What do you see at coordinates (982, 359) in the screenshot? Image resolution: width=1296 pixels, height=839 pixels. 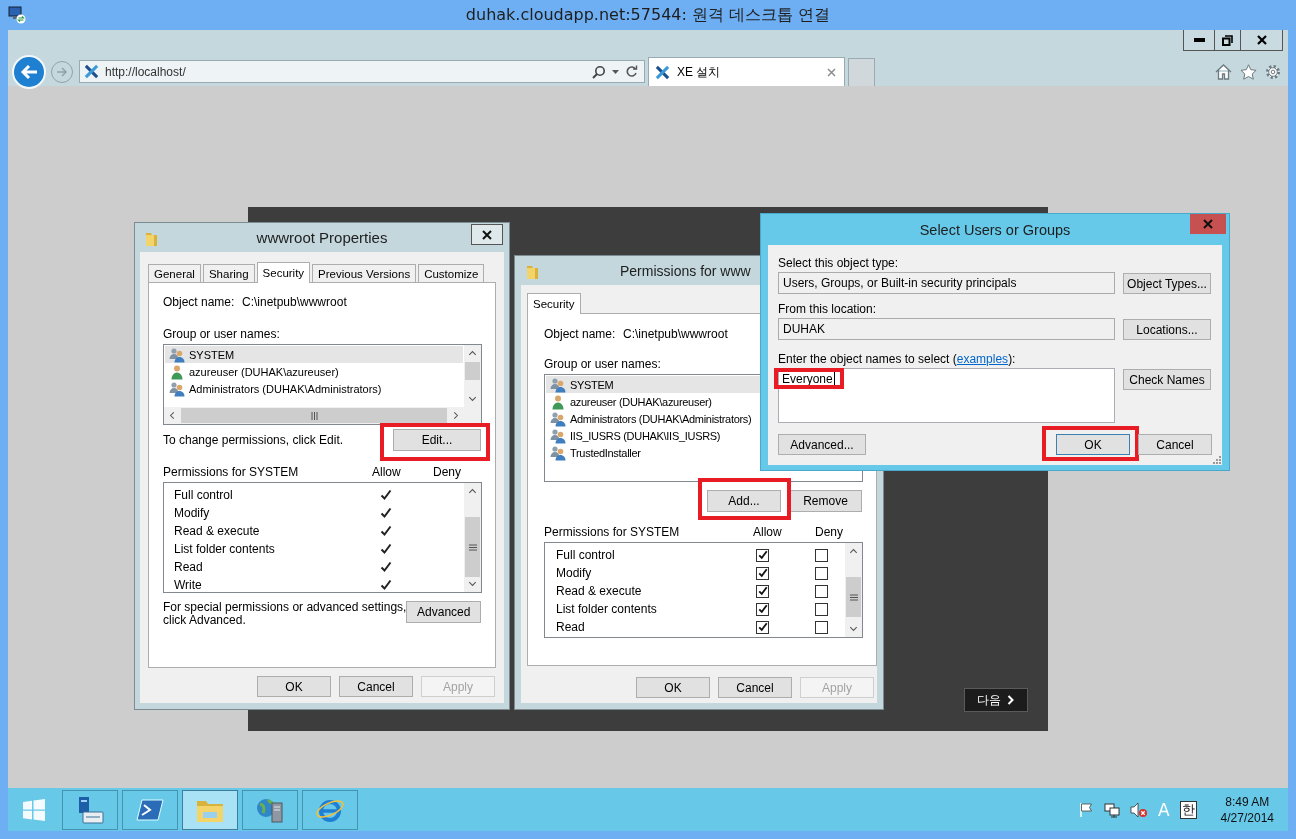 I see `examples-link: examples` at bounding box center [982, 359].